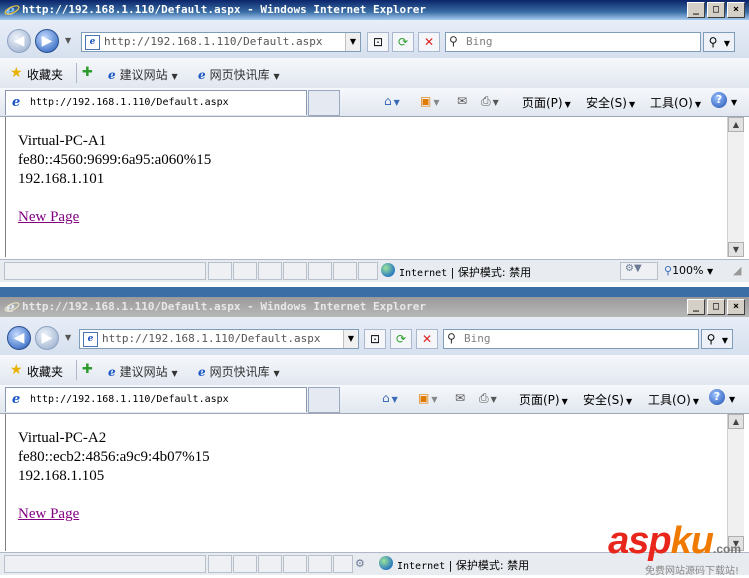 This screenshot has width=749, height=578. What do you see at coordinates (386, 563) in the screenshot?
I see `internet-zone-icon` at bounding box center [386, 563].